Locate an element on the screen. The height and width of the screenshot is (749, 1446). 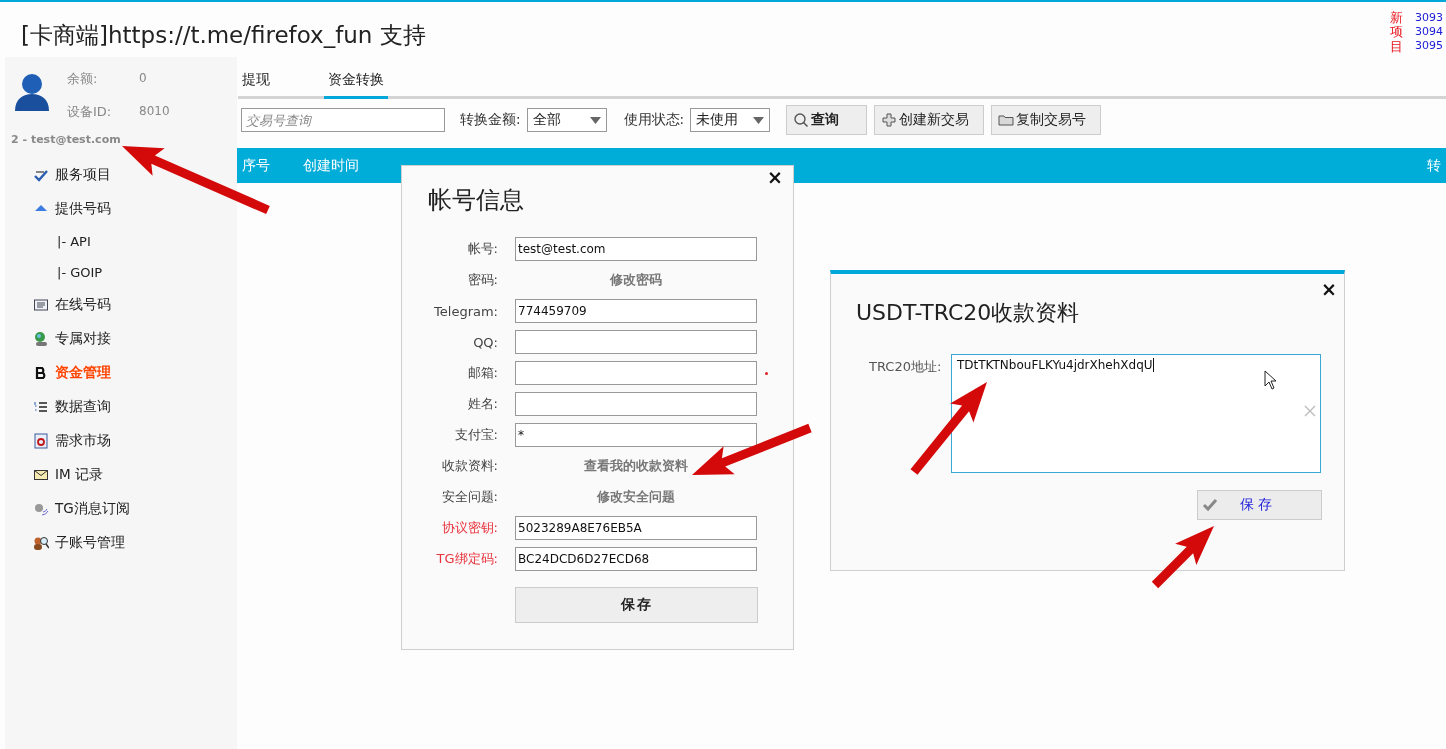
project-number: 3095 is located at coordinates (1429, 46).